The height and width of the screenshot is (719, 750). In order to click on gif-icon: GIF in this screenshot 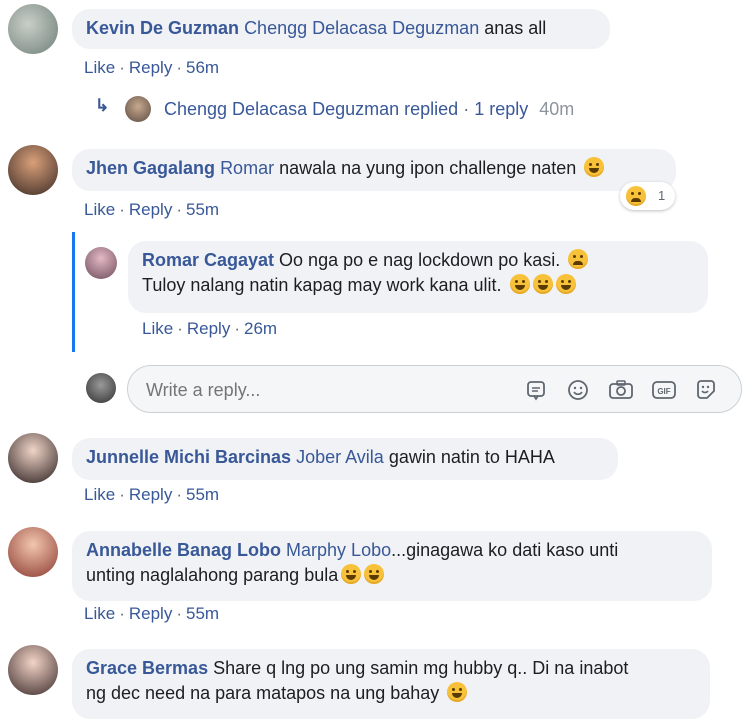, I will do `click(664, 390)`.